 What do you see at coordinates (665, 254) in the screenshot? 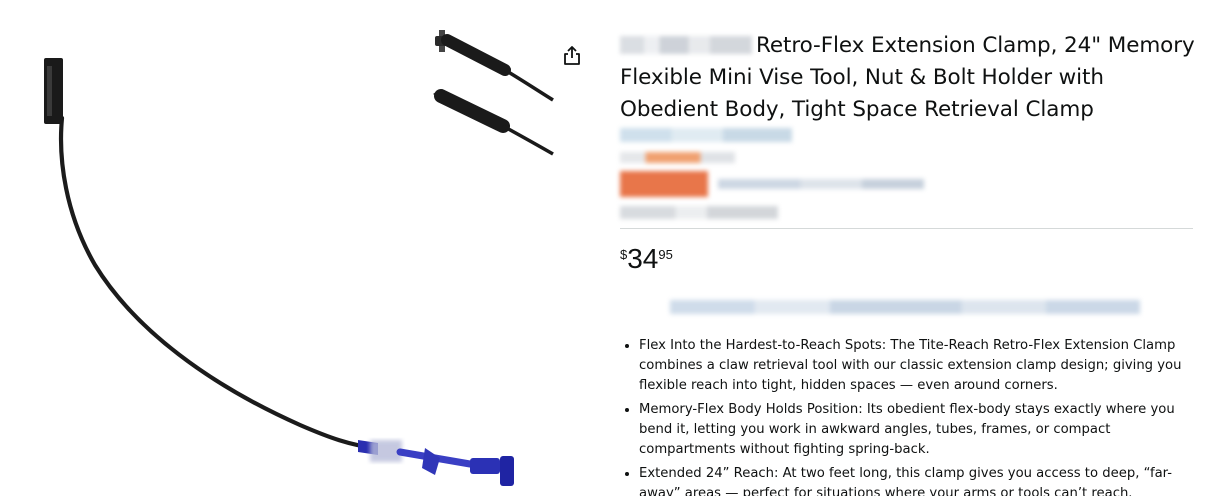
I see `price-fraction: 95` at bounding box center [665, 254].